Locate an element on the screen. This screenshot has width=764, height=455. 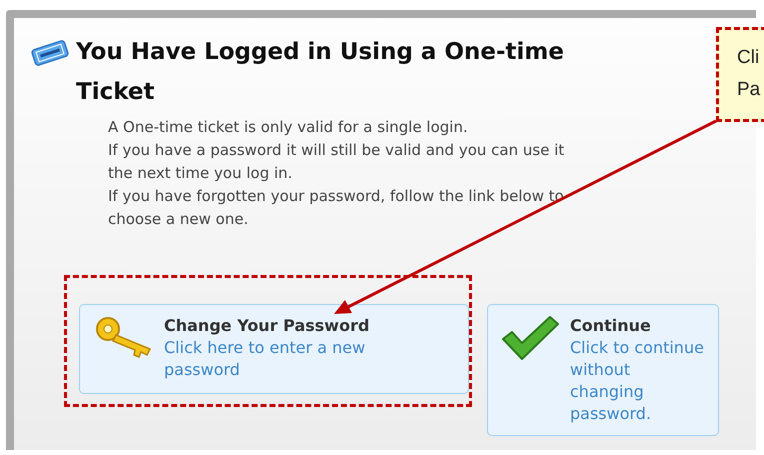
option-title: Continue is located at coordinates (611, 326).